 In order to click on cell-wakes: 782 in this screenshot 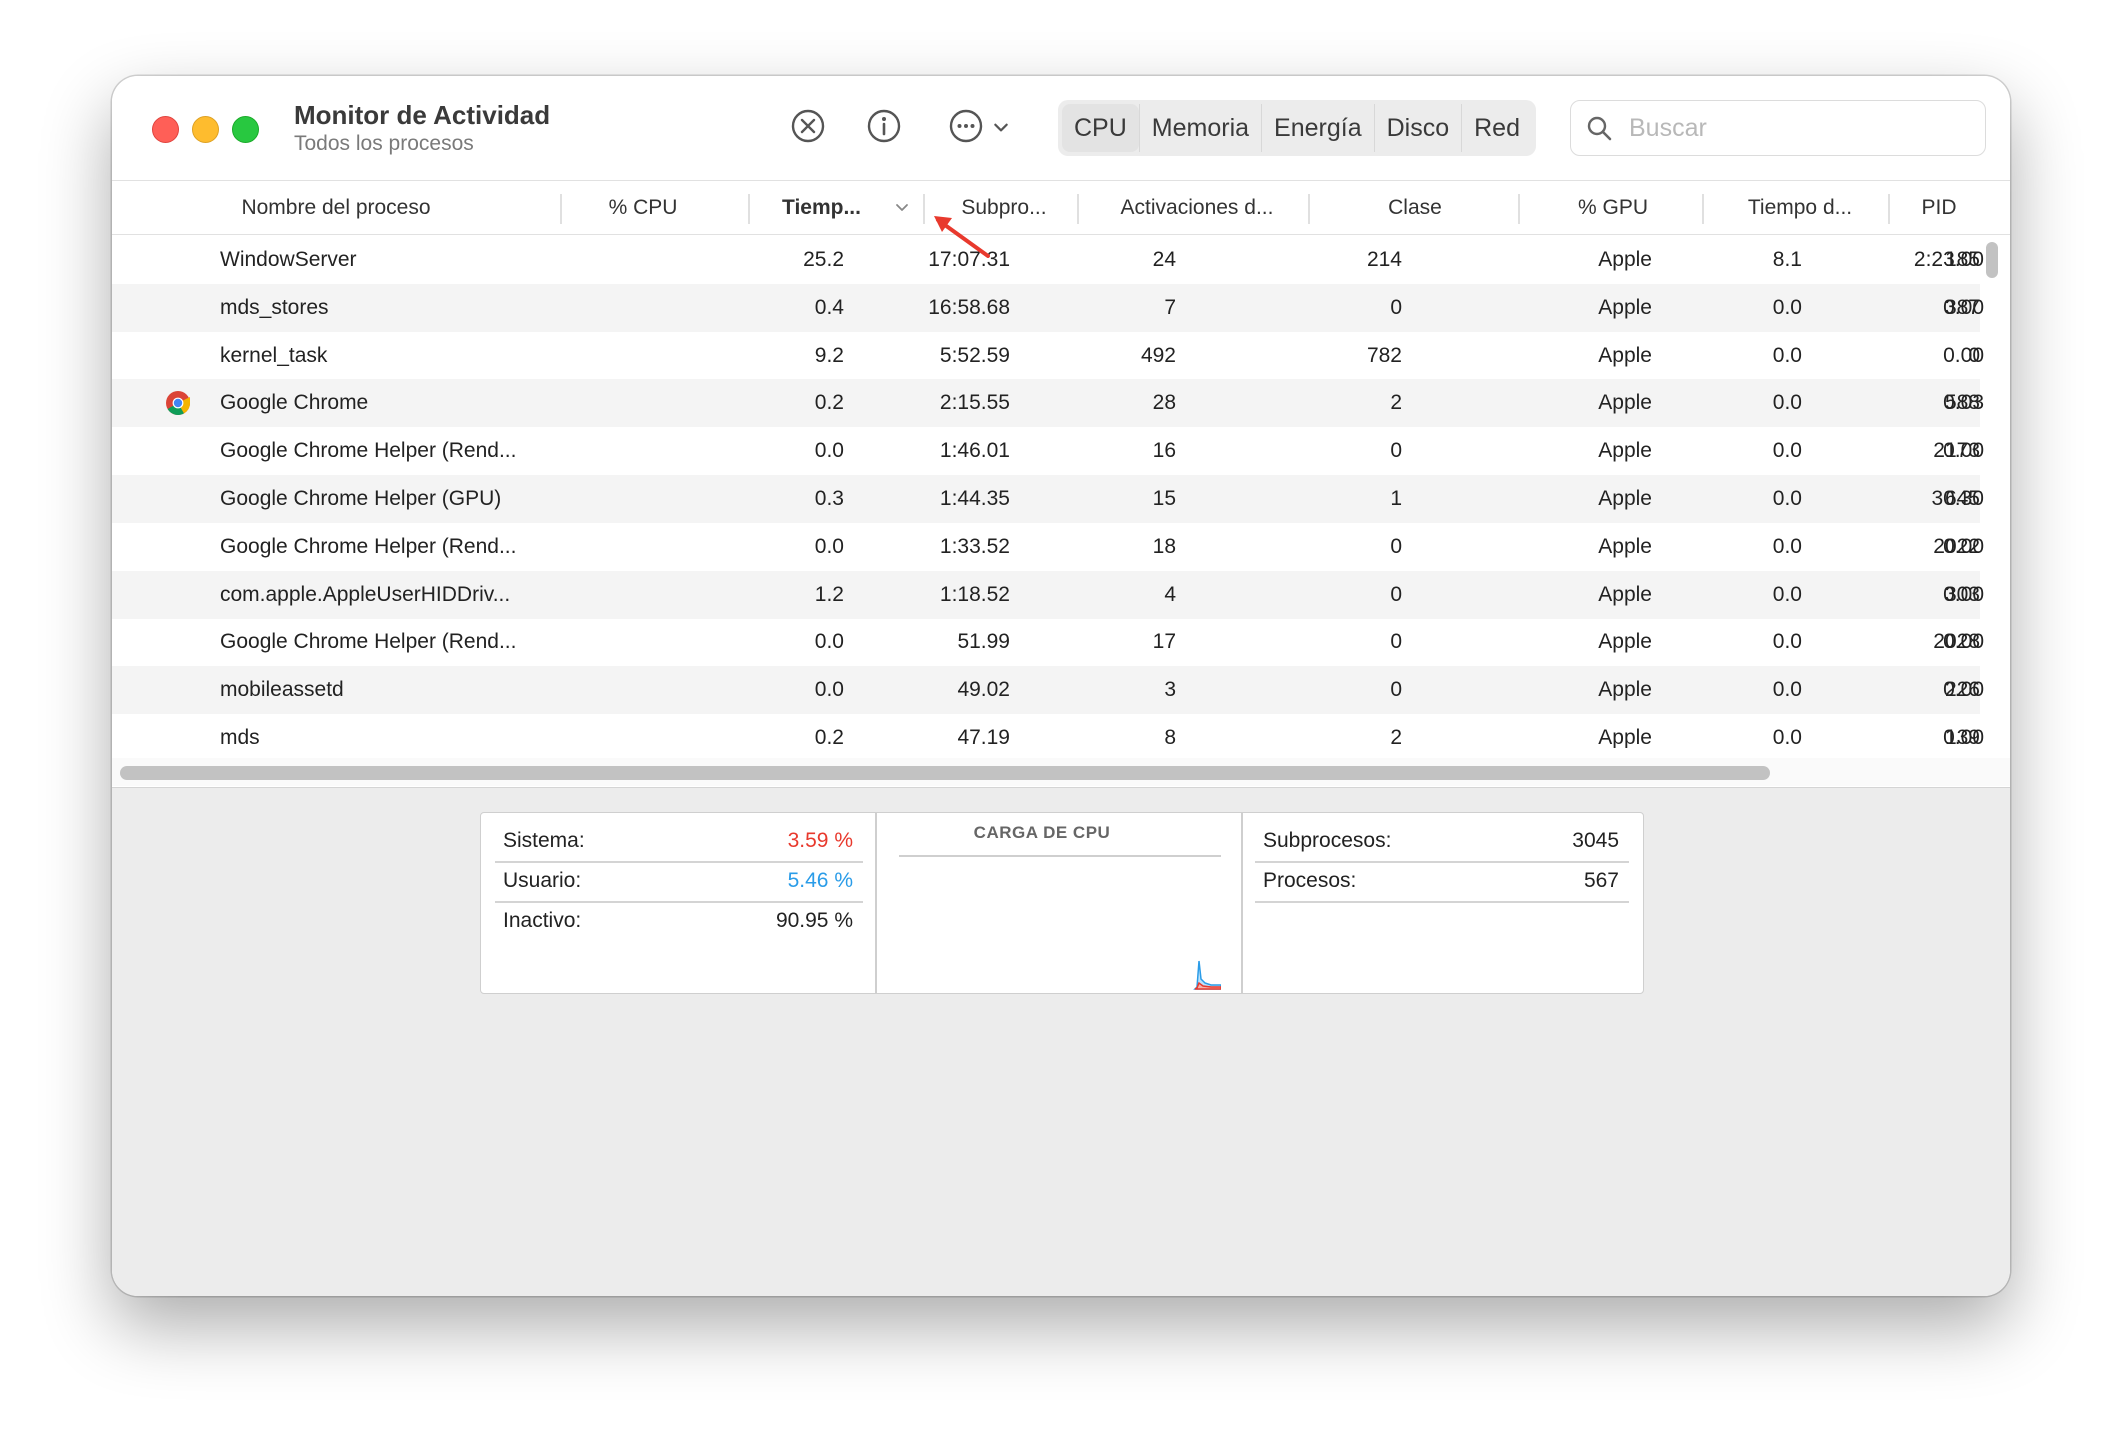, I will do `click(1384, 355)`.